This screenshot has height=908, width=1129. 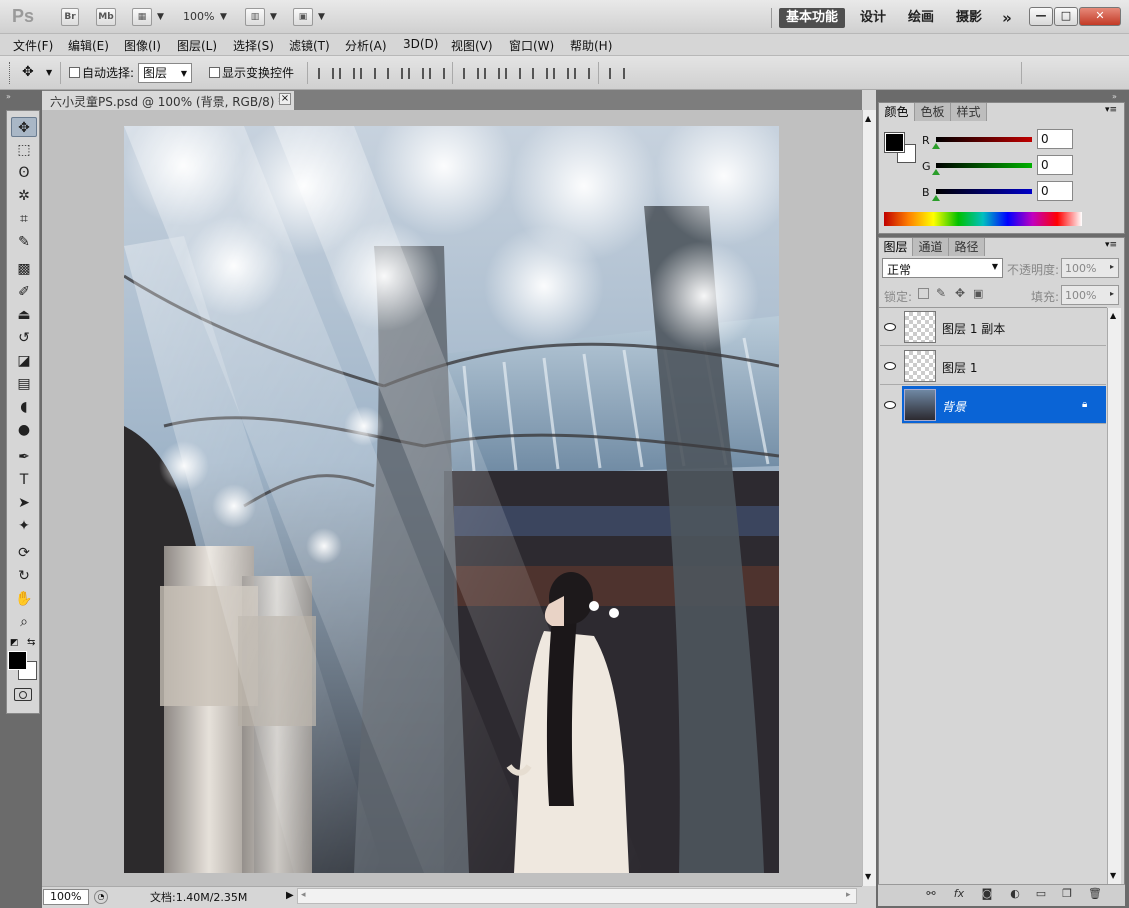 What do you see at coordinates (142, 17) in the screenshot?
I see `view-extras-button: ▦` at bounding box center [142, 17].